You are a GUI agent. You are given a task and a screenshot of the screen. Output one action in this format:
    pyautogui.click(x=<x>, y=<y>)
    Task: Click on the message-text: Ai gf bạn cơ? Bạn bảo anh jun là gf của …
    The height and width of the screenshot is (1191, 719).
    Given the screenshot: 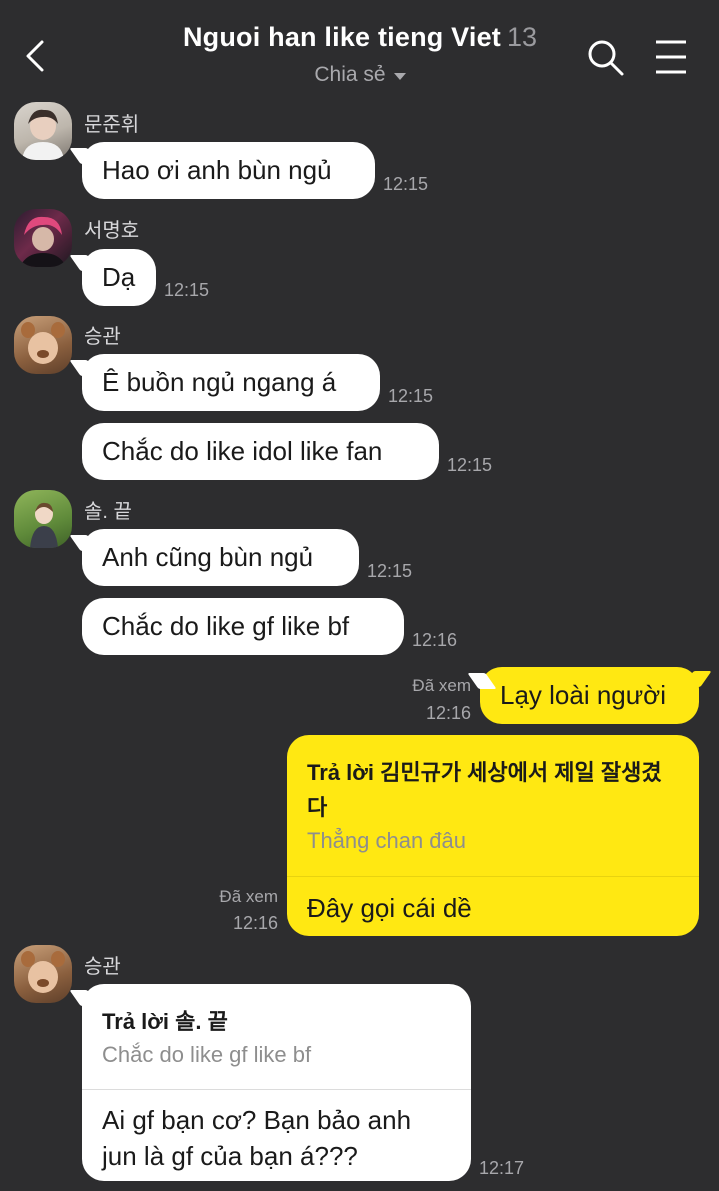 What is the action you would take?
    pyautogui.click(x=256, y=1138)
    